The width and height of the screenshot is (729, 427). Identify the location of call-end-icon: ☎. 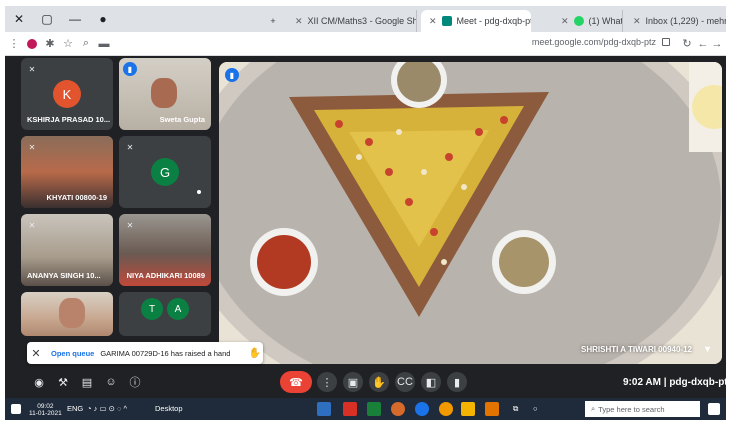
(296, 382).